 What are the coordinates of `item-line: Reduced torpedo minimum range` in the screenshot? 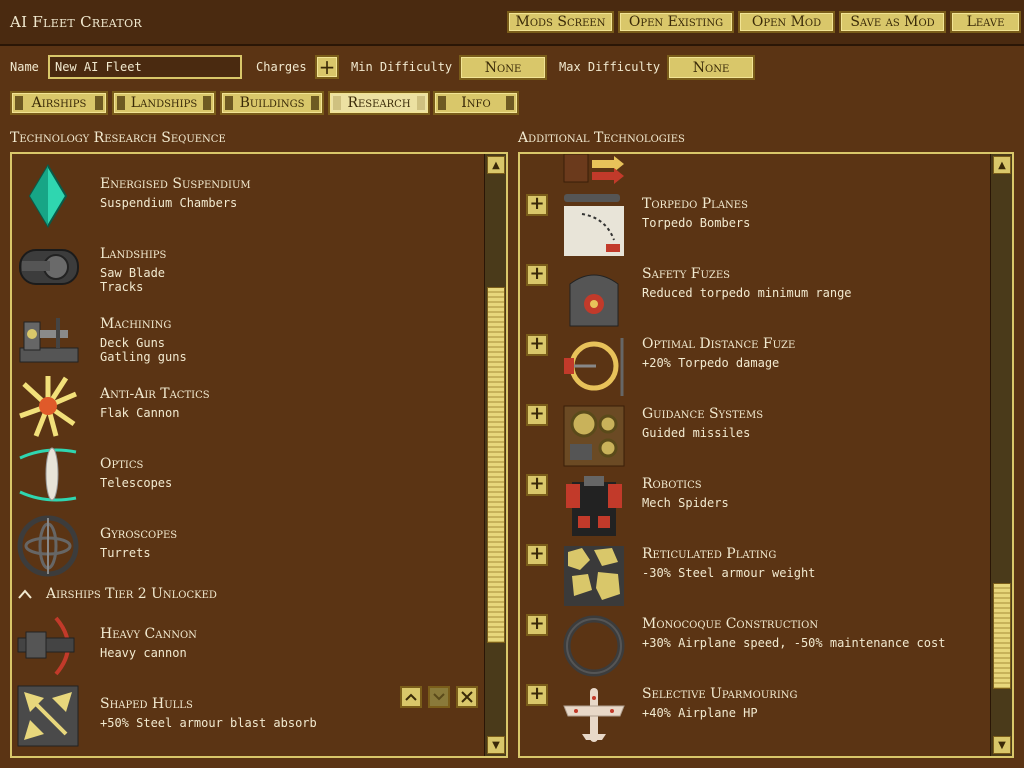 It's located at (747, 293).